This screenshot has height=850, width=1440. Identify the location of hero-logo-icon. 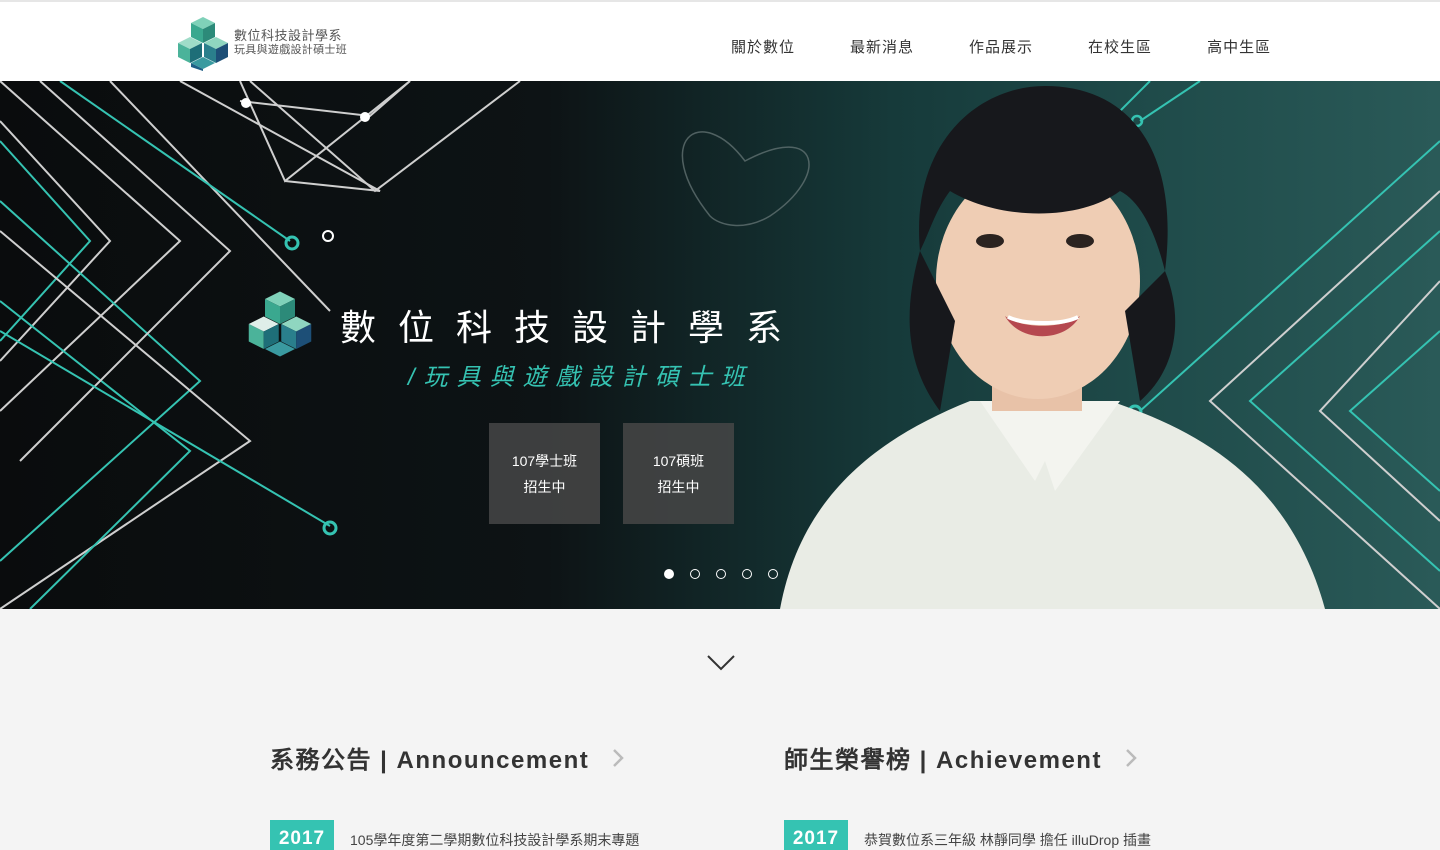
(280, 324).